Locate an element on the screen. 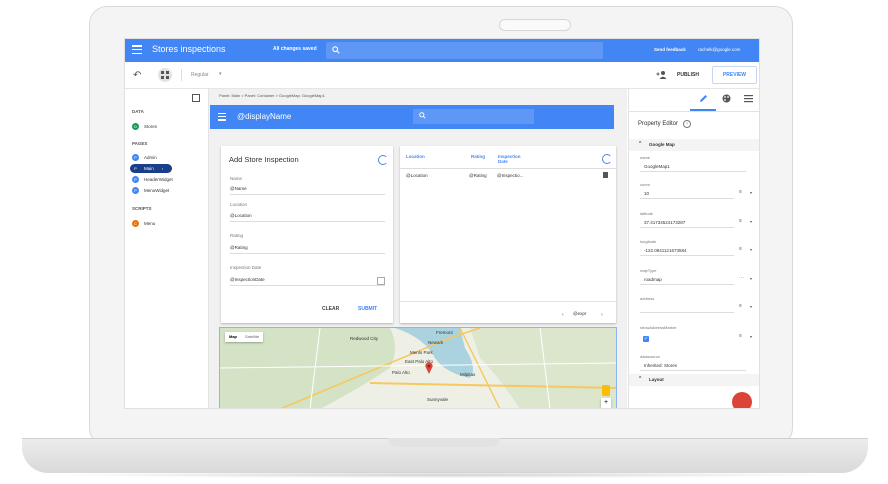 The height and width of the screenshot is (484, 888). sidebar-item-main: P Main › is located at coordinates (151, 168).